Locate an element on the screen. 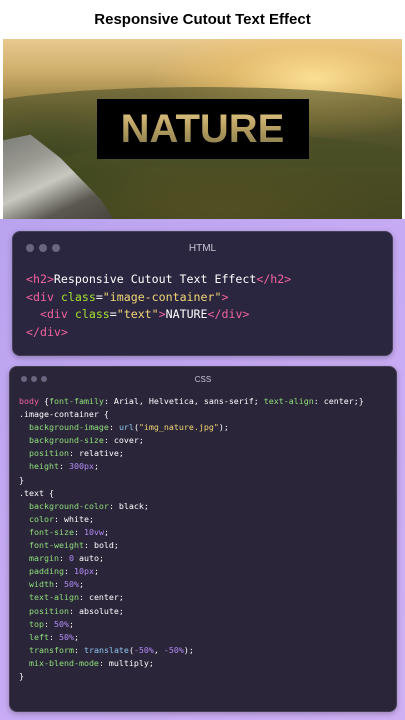 This screenshot has height=720, width=405. code-token: translate is located at coordinates (106, 649).